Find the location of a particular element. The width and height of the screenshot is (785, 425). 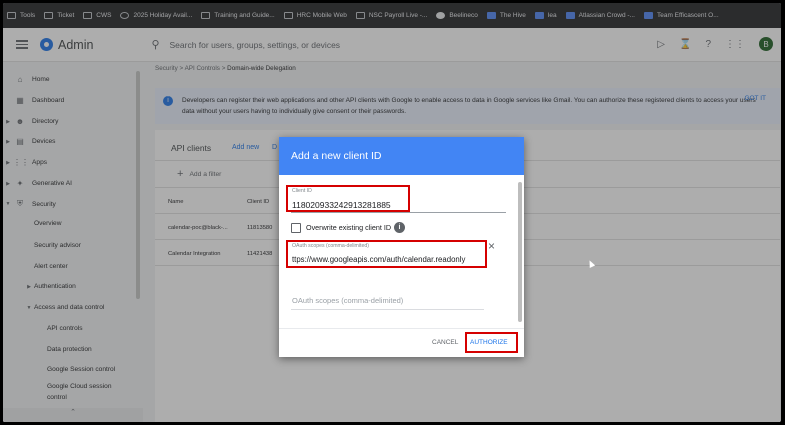

dialog-scrollbar is located at coordinates (520, 252).